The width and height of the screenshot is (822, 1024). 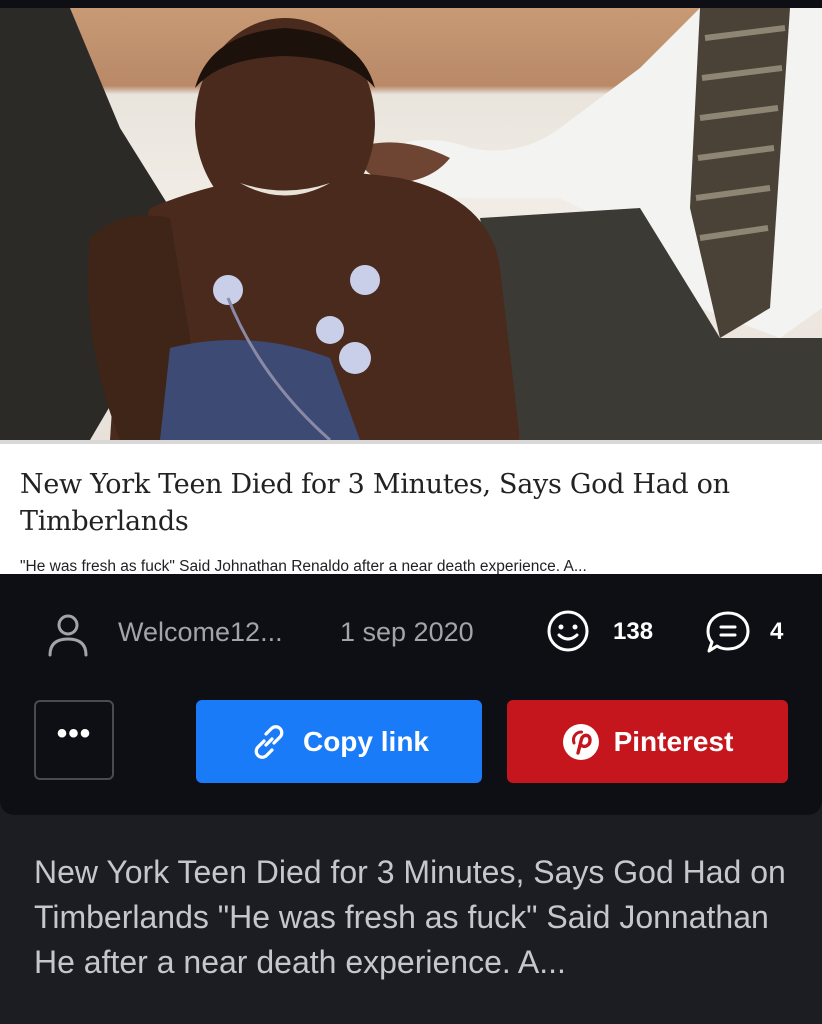 What do you see at coordinates (777, 631) in the screenshot?
I see `comments-count: 4` at bounding box center [777, 631].